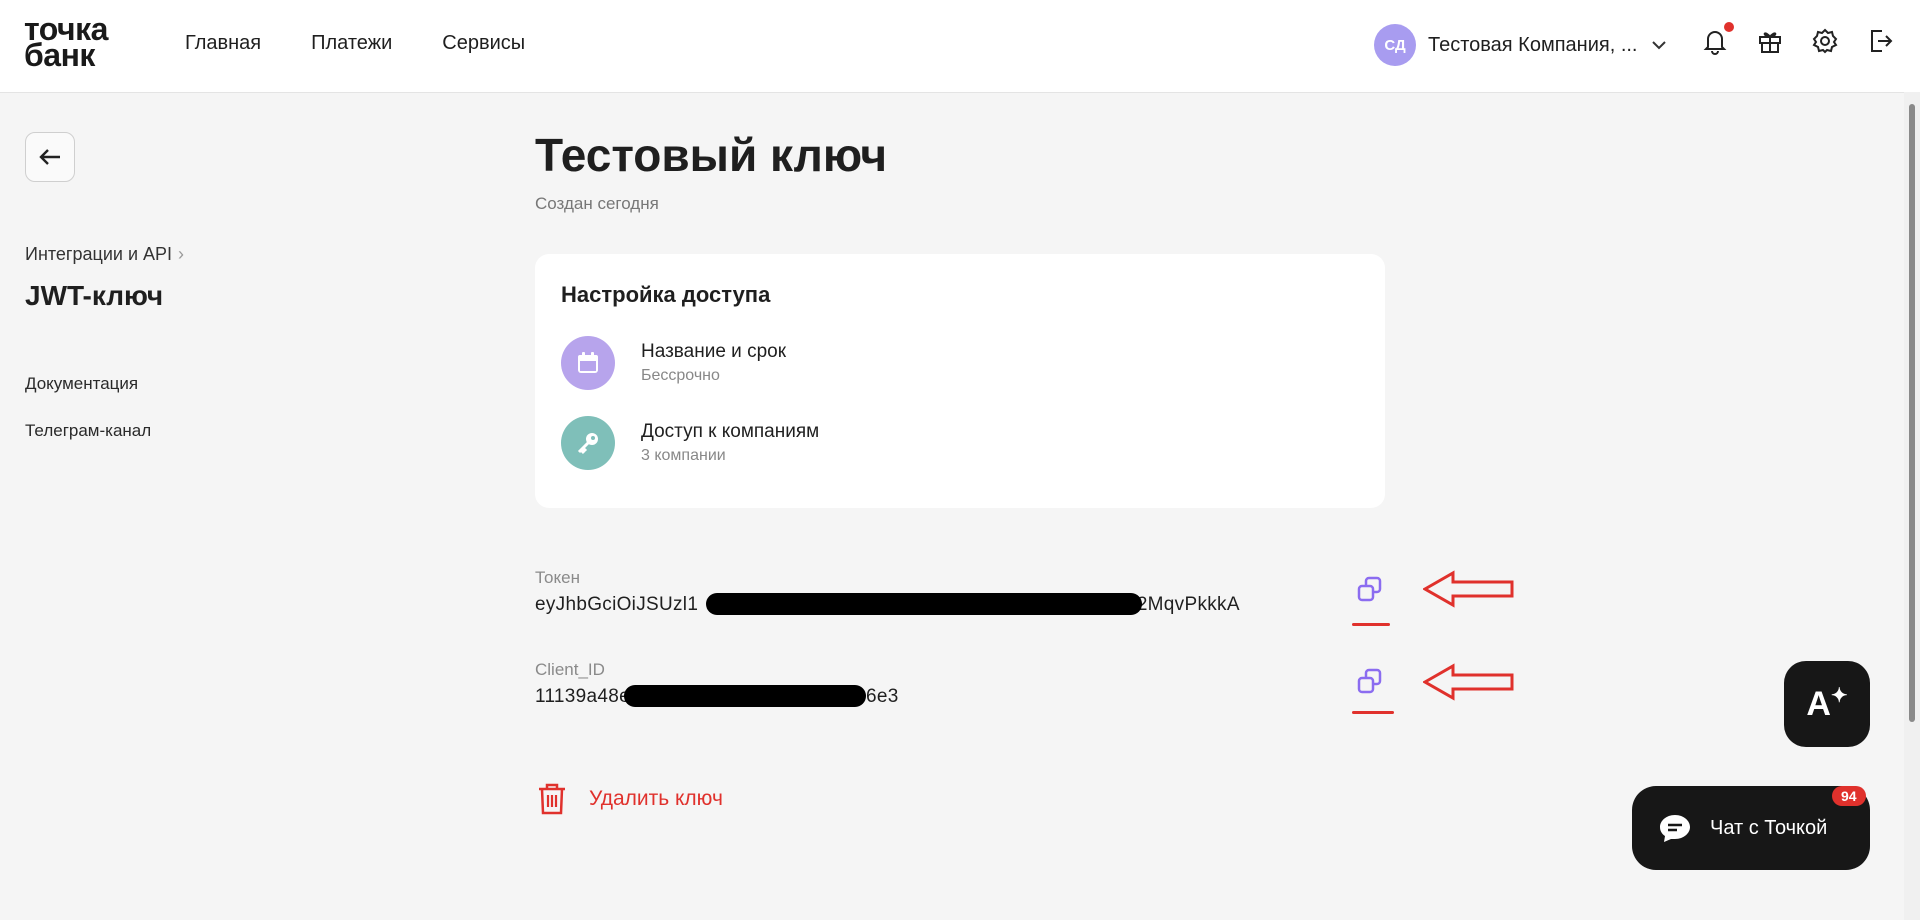  What do you see at coordinates (1370, 682) in the screenshot?
I see `copy-client-id-icon` at bounding box center [1370, 682].